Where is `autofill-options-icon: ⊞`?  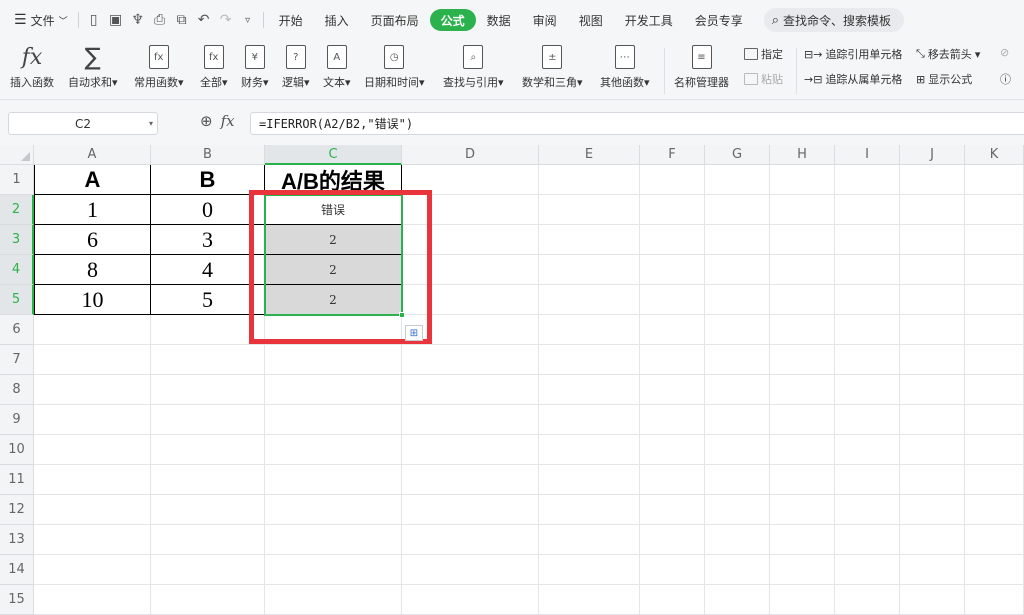 autofill-options-icon: ⊞ is located at coordinates (414, 333).